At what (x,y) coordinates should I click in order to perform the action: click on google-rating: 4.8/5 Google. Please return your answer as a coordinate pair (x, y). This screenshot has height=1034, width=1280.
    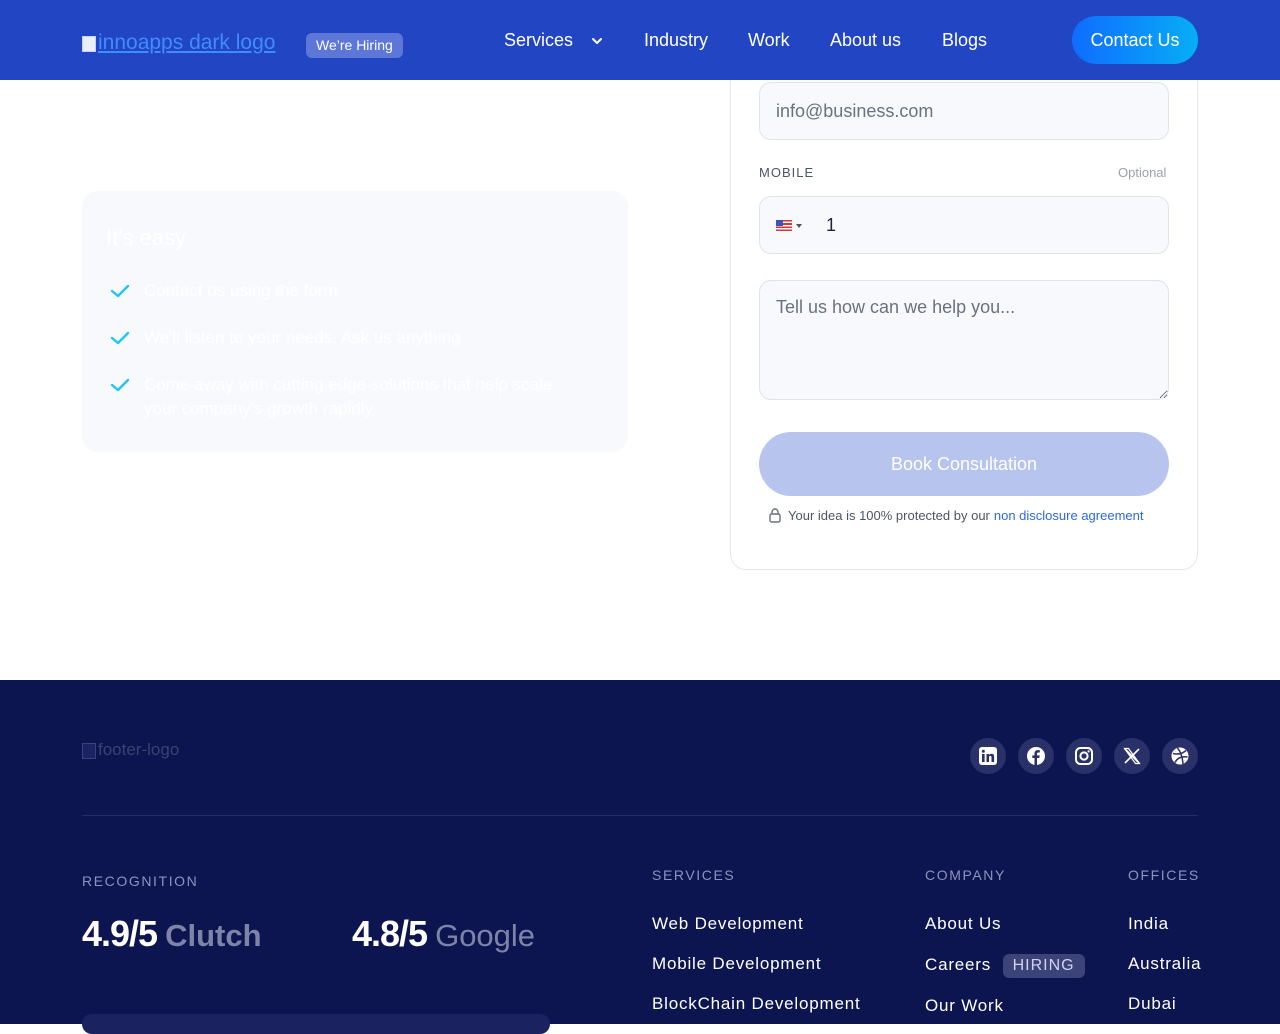
    Looking at the image, I should click on (443, 934).